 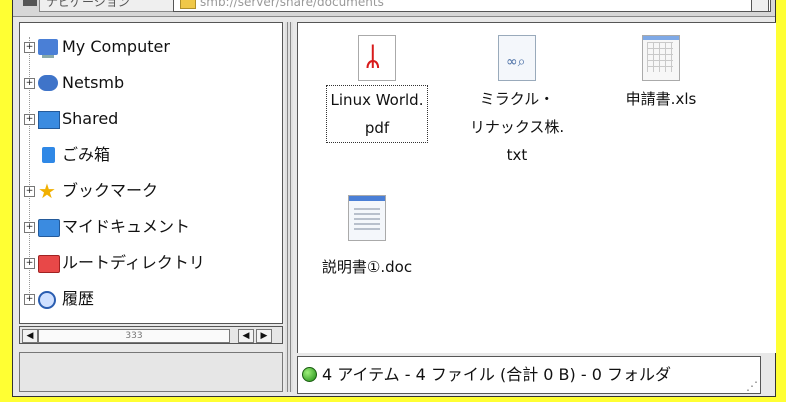 I want to click on file-item-xls: 申請書.xls, so click(x=661, y=74).